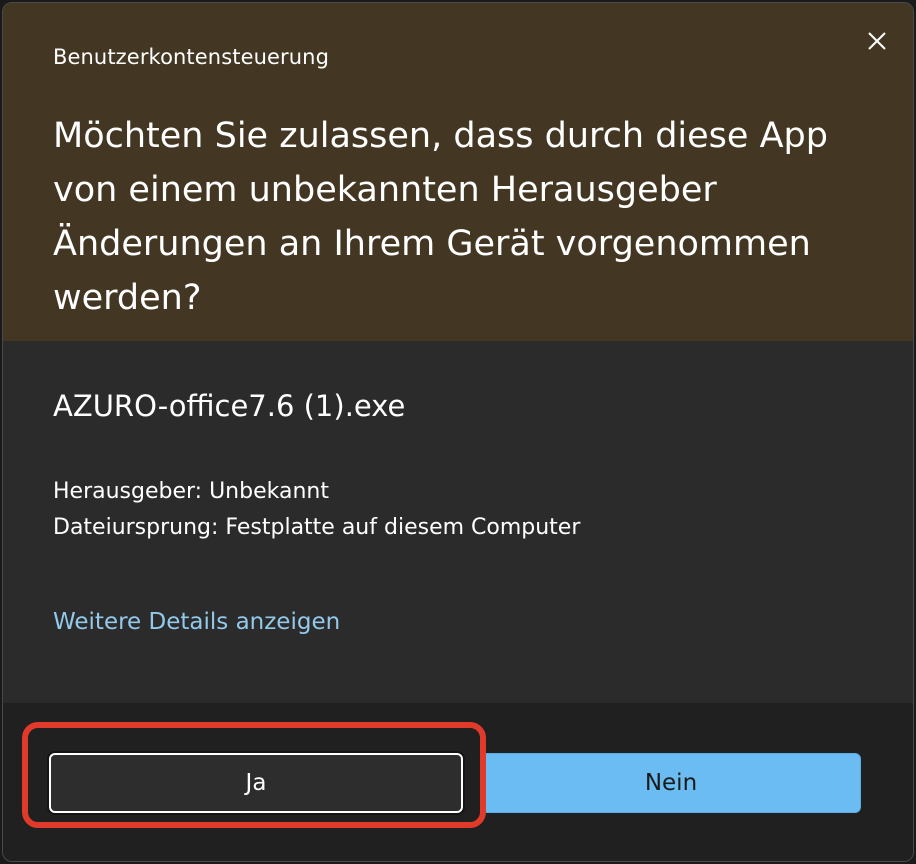 This screenshot has width=916, height=864. I want to click on show-more-details-link: Weitere Details anzeigen, so click(196, 622).